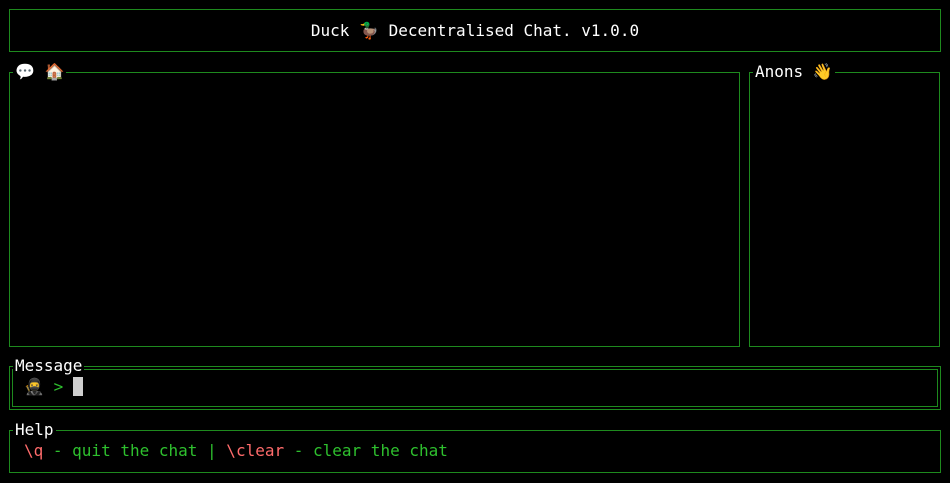 The width and height of the screenshot is (950, 483). Describe the element at coordinates (77, 386) in the screenshot. I see `text-cursor` at that location.